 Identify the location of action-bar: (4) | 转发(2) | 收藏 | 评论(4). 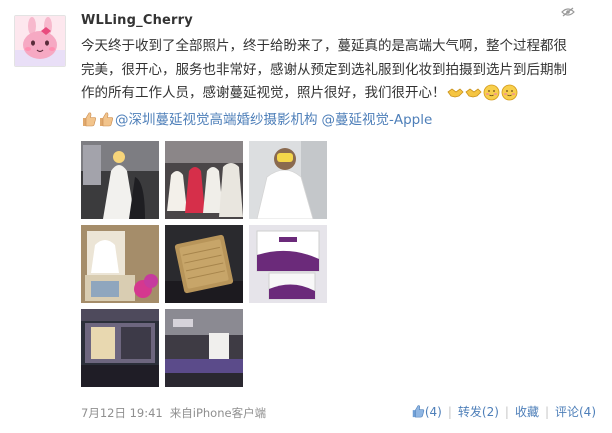
(503, 411).